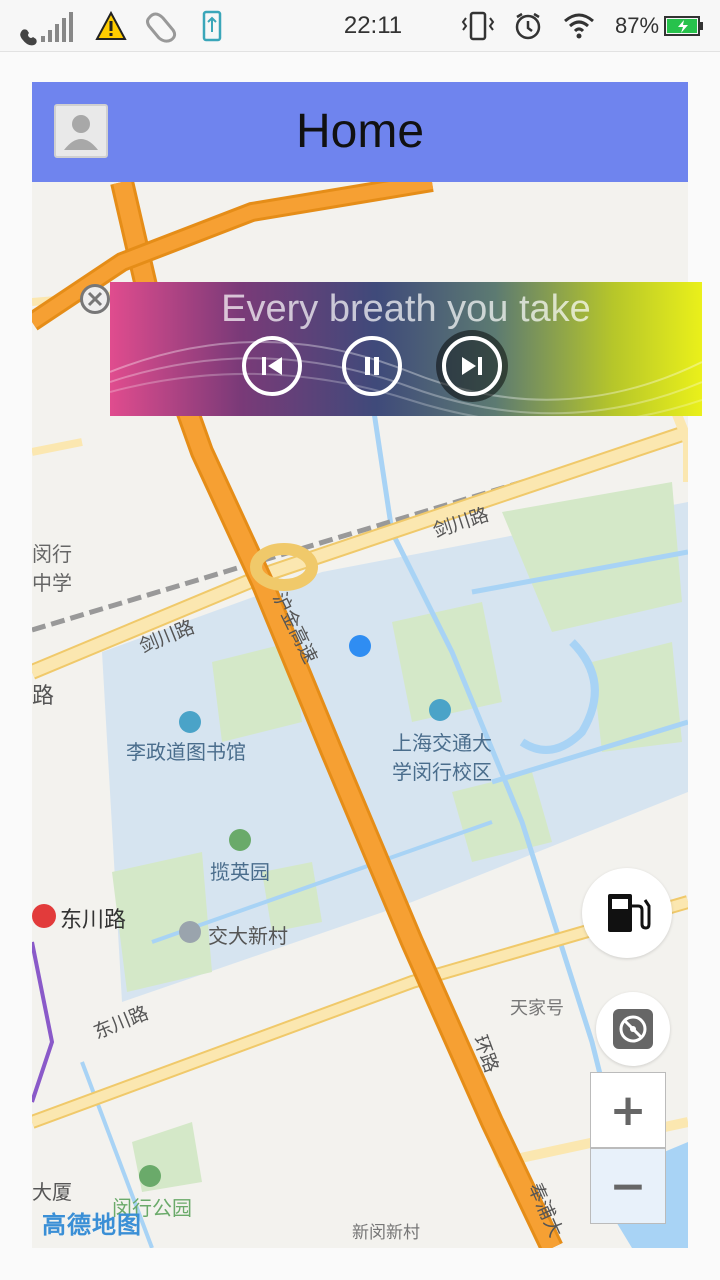  What do you see at coordinates (240, 870) in the screenshot?
I see `poi-lanying-garden: 揽英园` at bounding box center [240, 870].